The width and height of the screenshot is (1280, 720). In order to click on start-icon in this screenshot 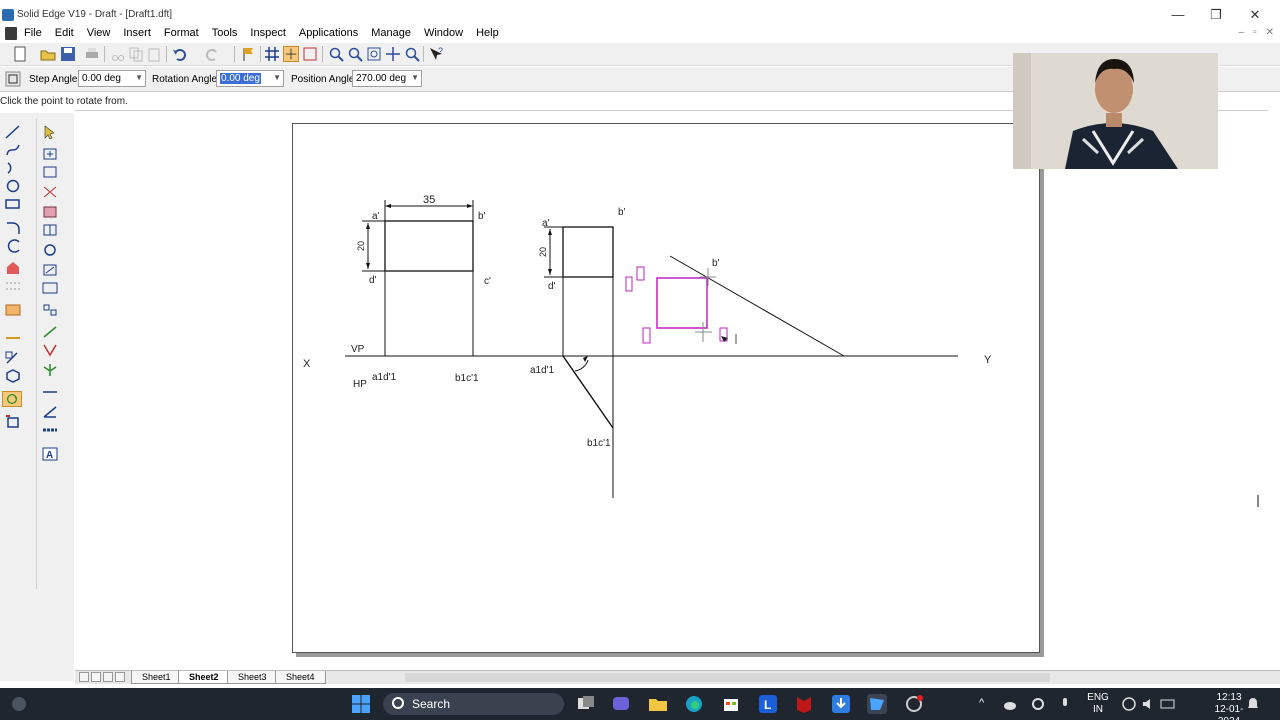, I will do `click(361, 704)`.